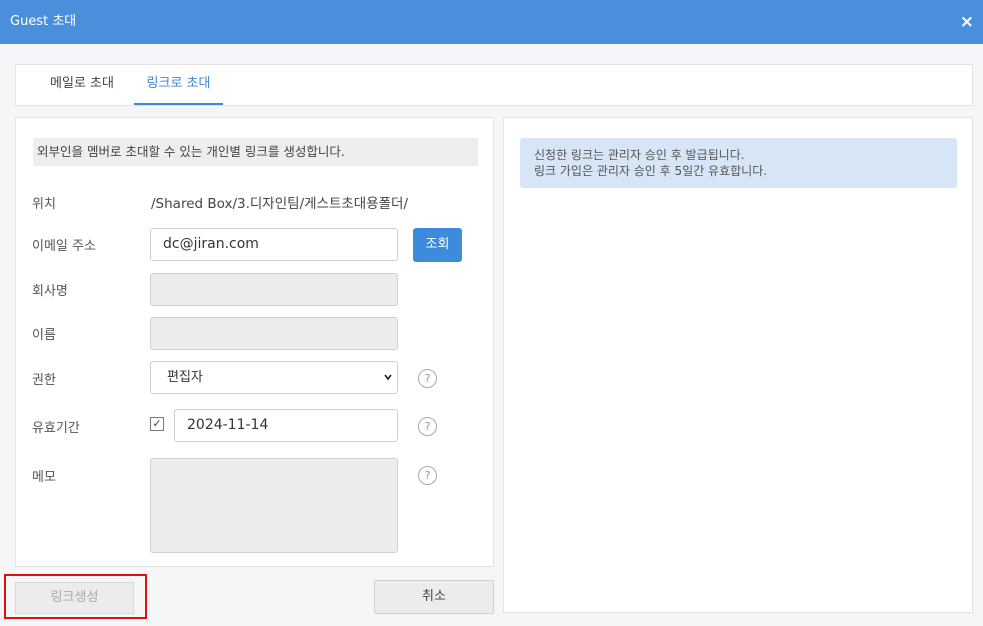  I want to click on cancel-button: 취소, so click(434, 597).